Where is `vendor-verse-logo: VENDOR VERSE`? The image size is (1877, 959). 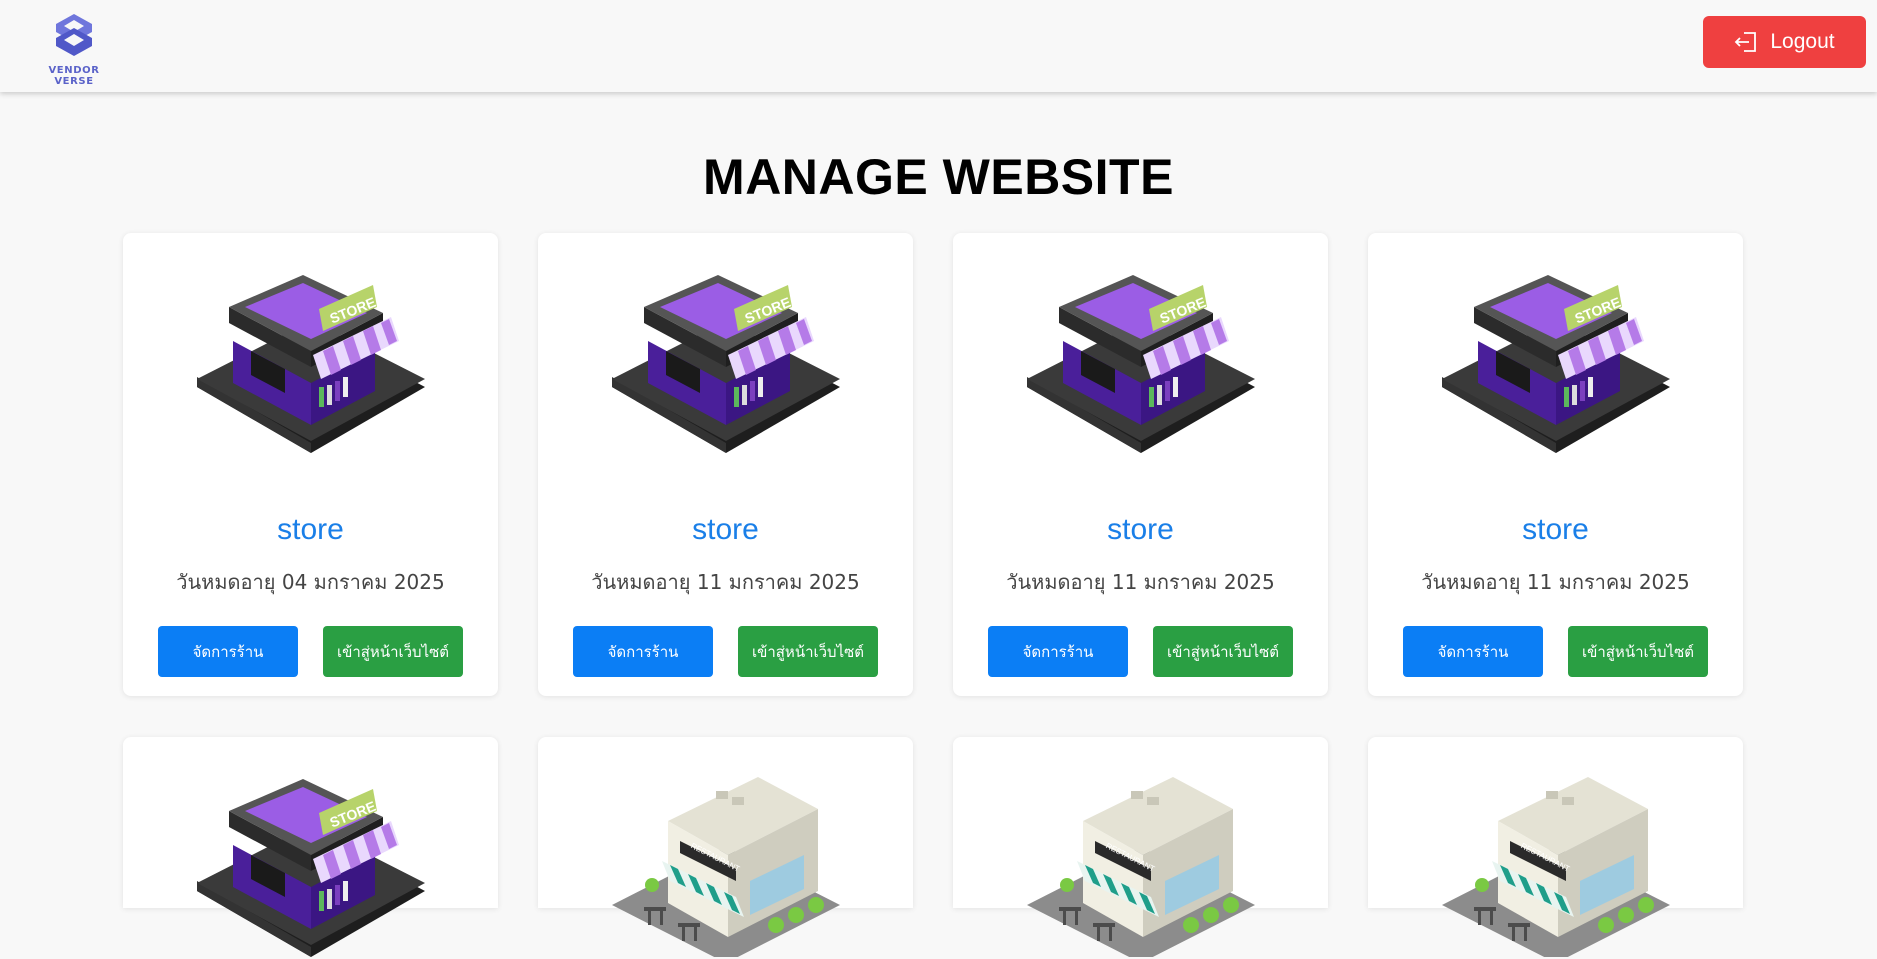 vendor-verse-logo: VENDOR VERSE is located at coordinates (74, 49).